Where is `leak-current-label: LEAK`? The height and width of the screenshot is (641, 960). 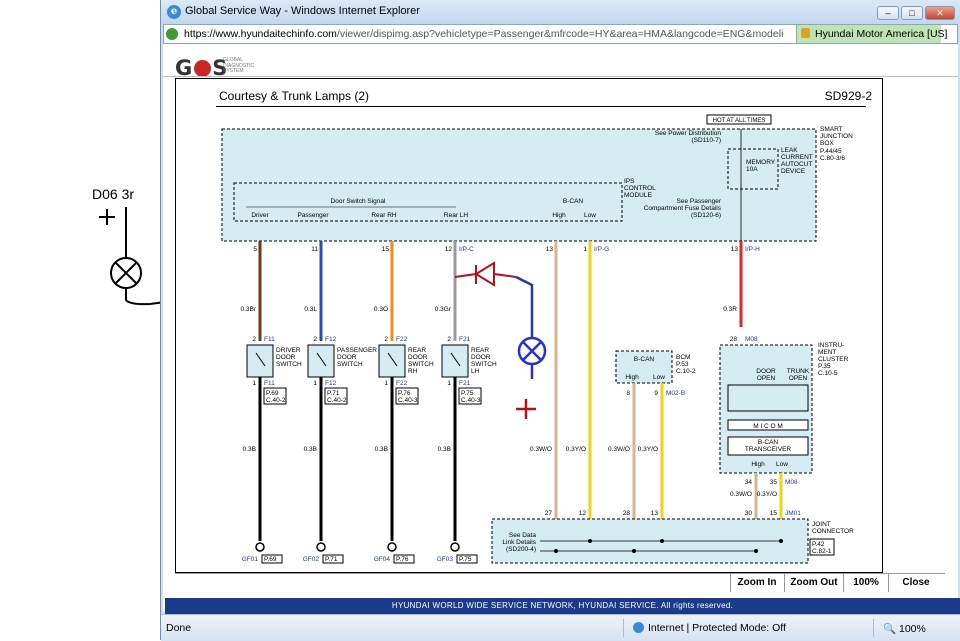
leak-current-label: LEAK is located at coordinates (789, 150).